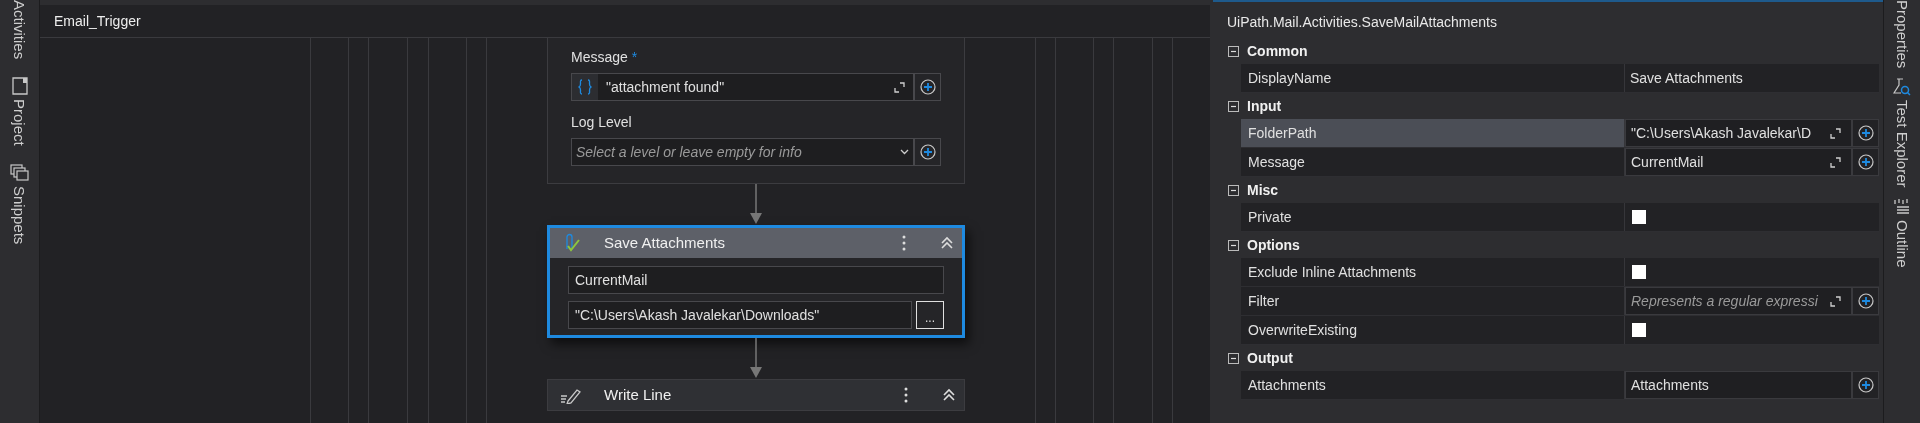 The height and width of the screenshot is (423, 1920). I want to click on property-label: Filter, so click(1433, 301).